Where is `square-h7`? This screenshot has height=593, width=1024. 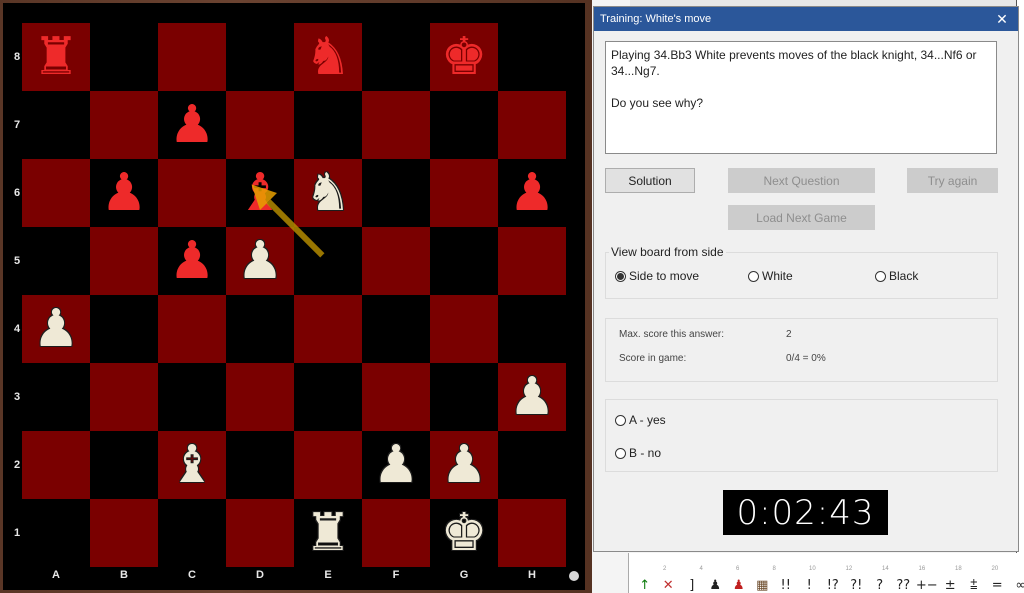
square-h7 is located at coordinates (532, 125).